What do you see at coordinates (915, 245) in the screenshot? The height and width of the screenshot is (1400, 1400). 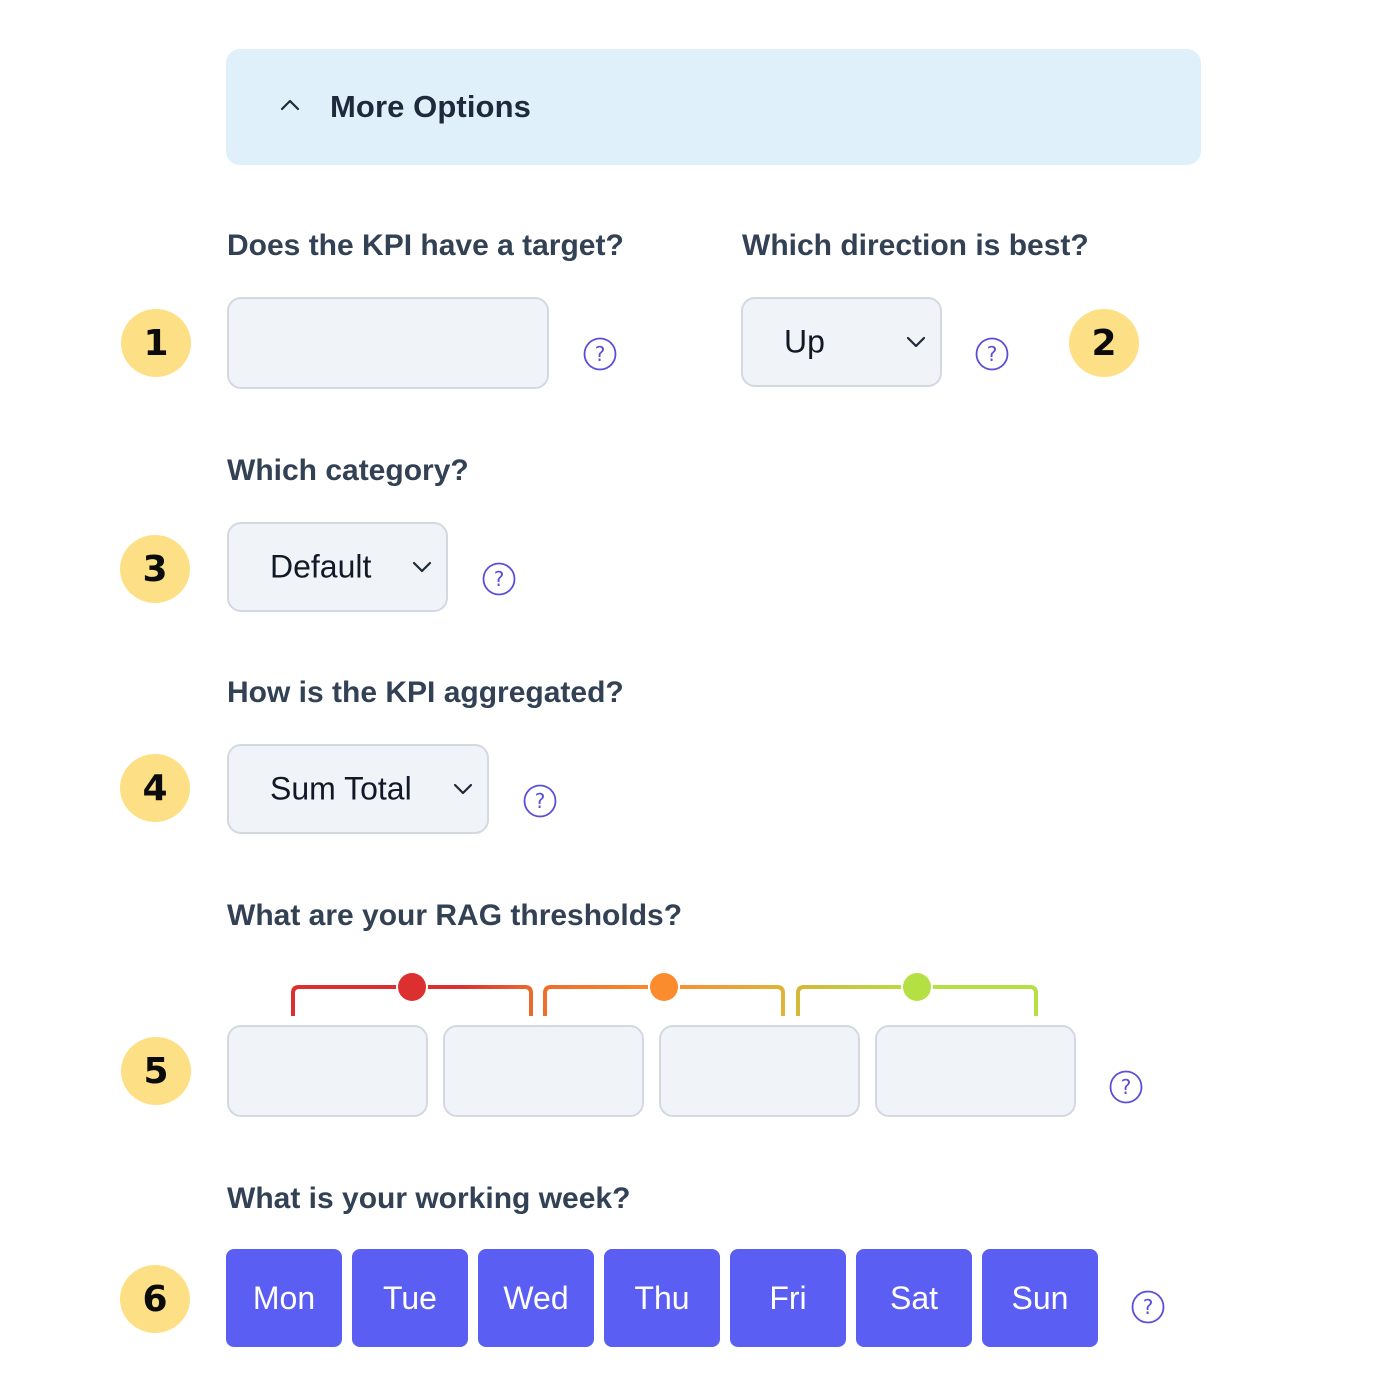 I see `direction-label: Which direction is best?` at bounding box center [915, 245].